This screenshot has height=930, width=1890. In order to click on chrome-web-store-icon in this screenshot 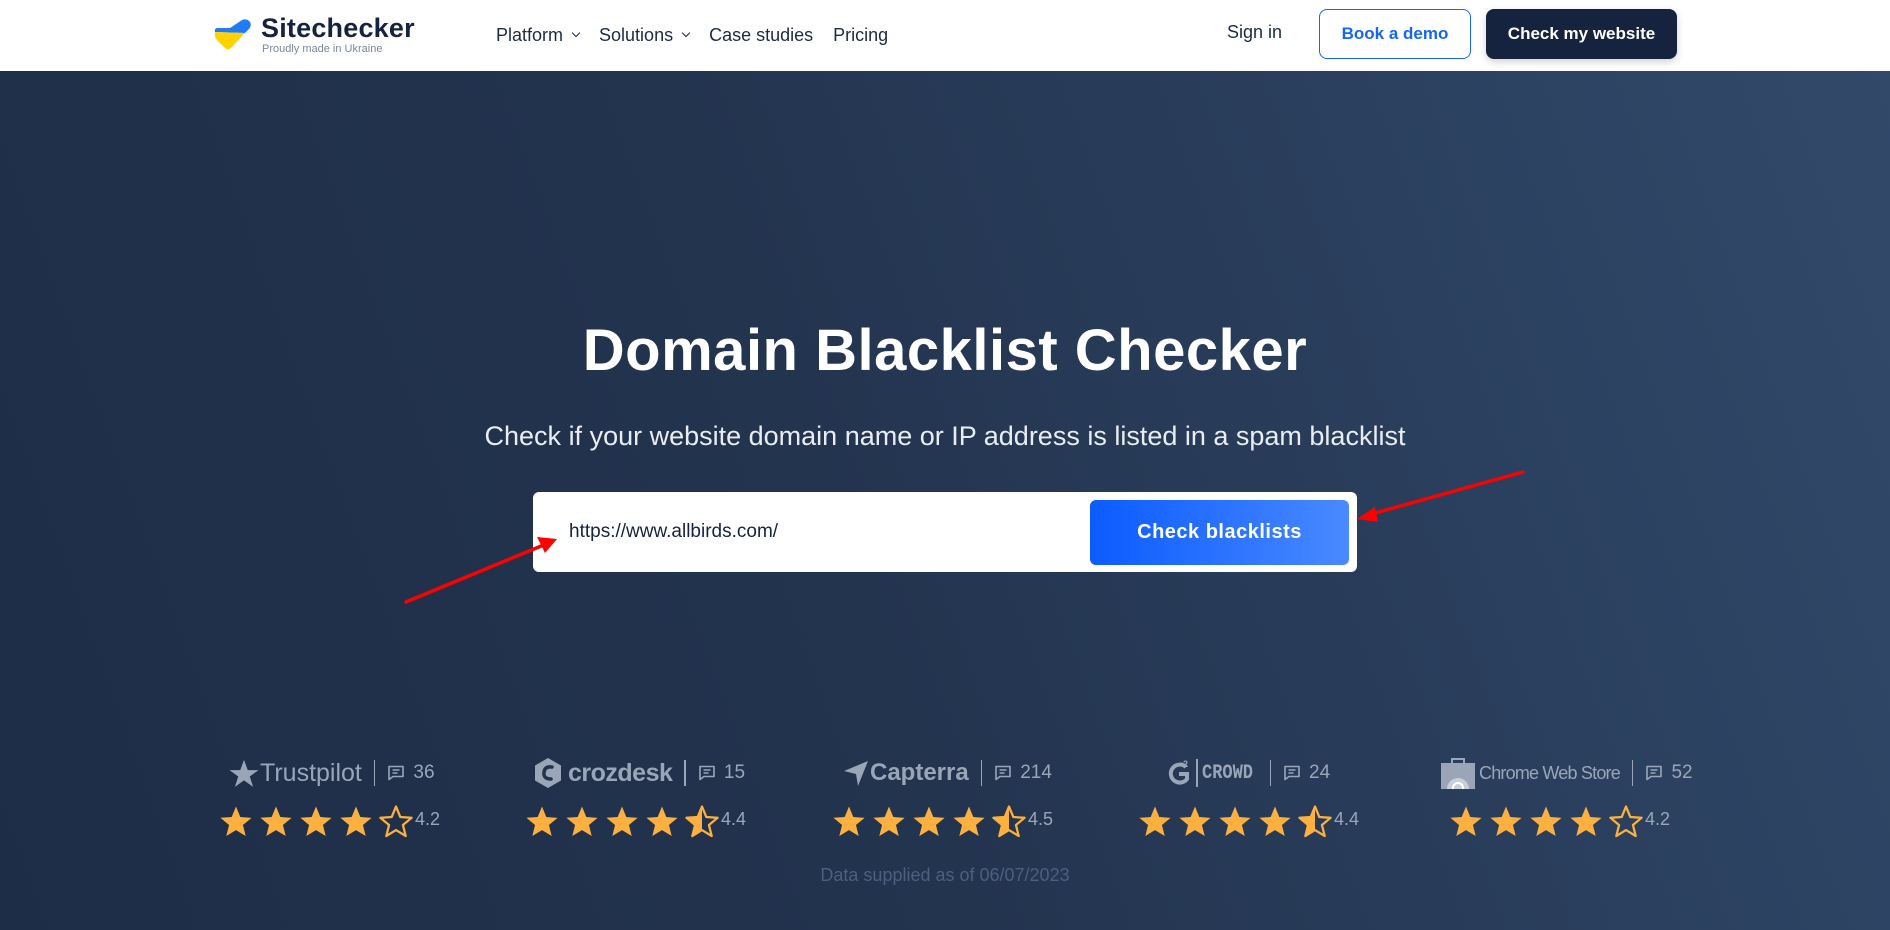, I will do `click(1458, 773)`.